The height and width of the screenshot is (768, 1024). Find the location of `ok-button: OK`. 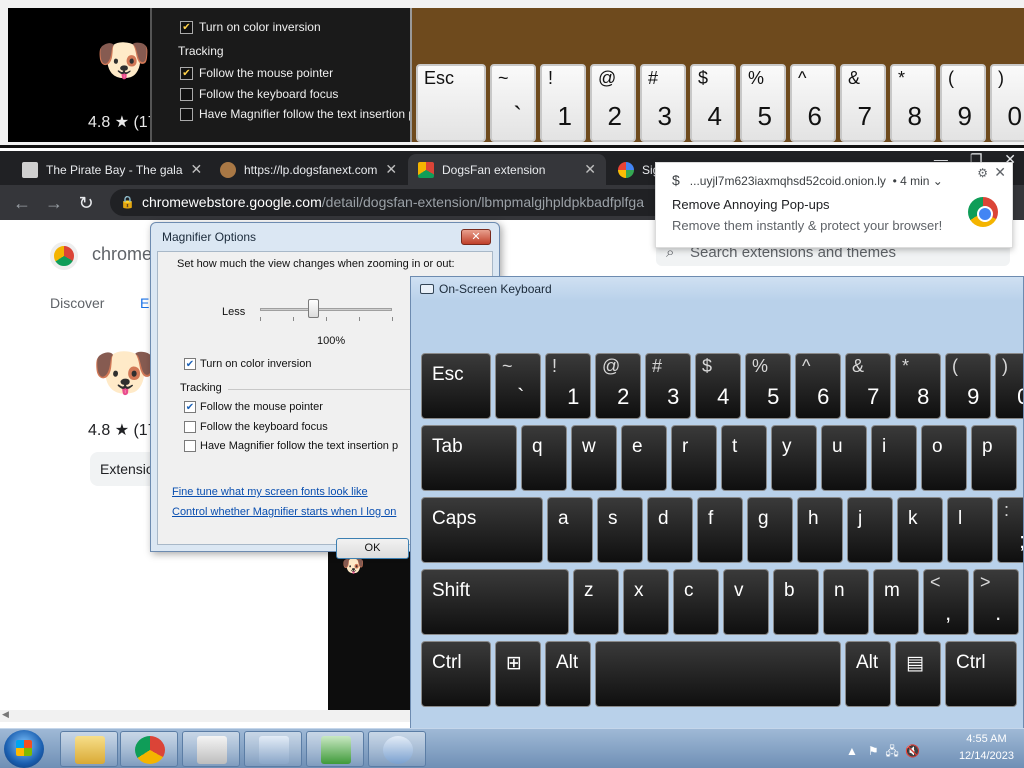

ok-button: OK is located at coordinates (372, 548).